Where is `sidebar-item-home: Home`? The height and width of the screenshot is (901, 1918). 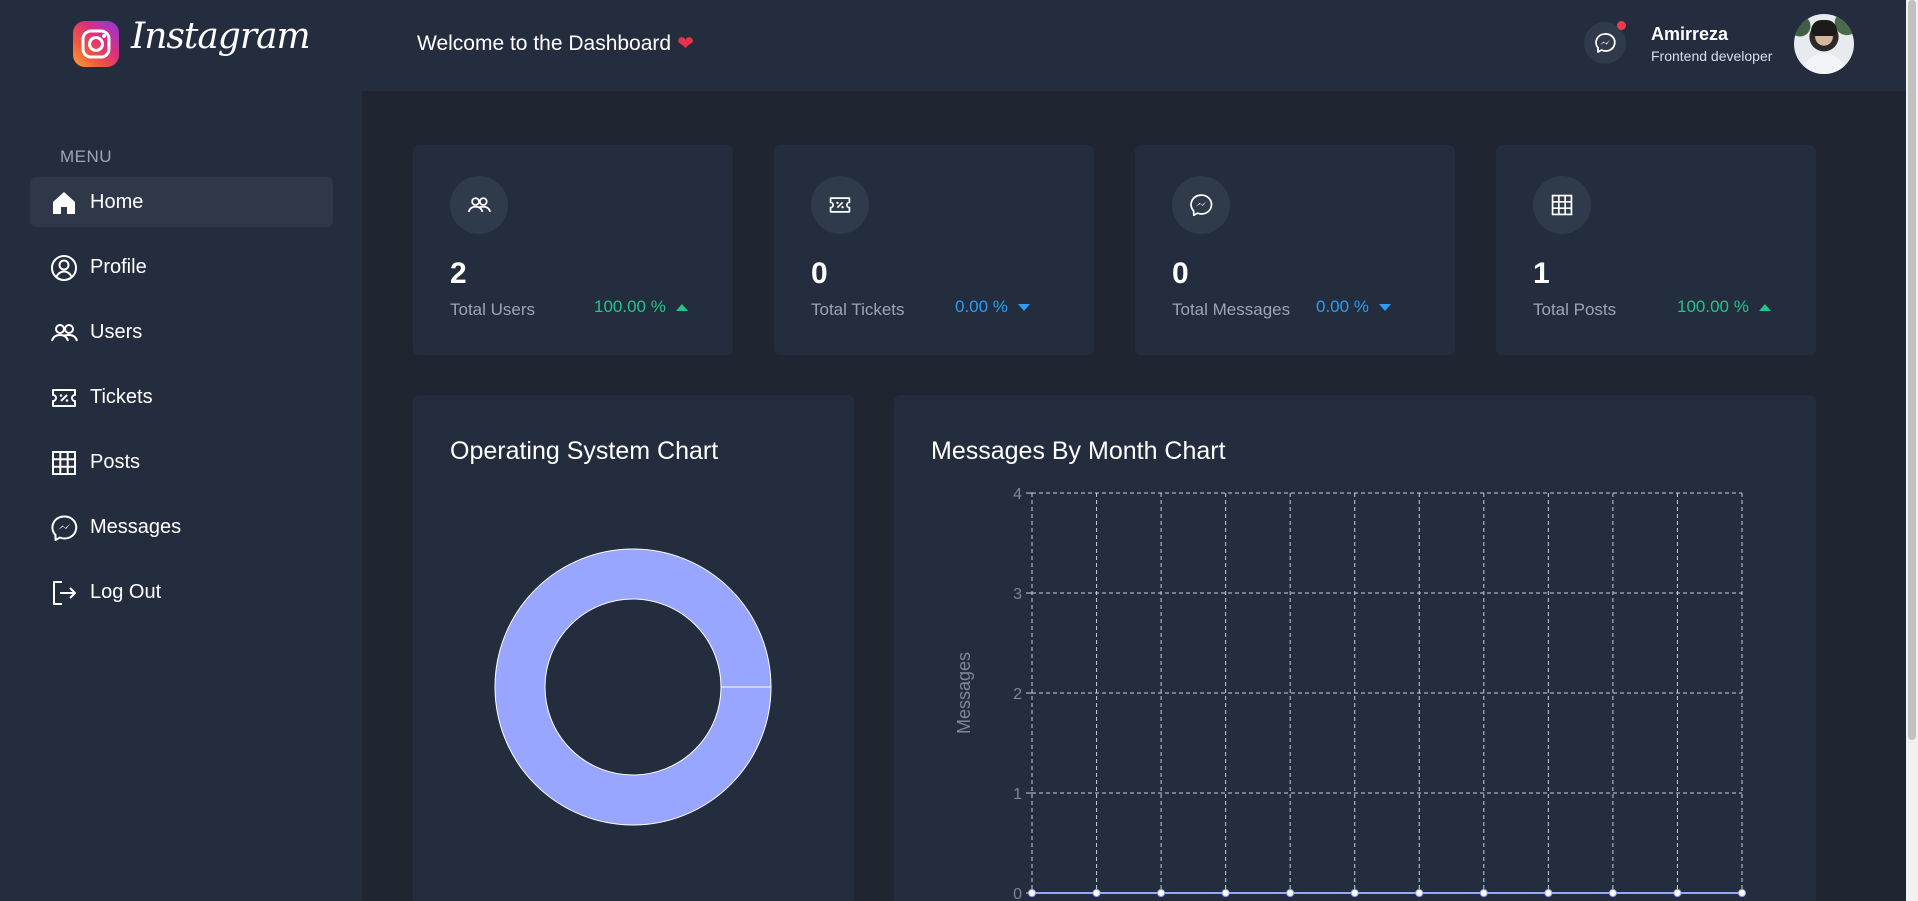 sidebar-item-home: Home is located at coordinates (181, 202).